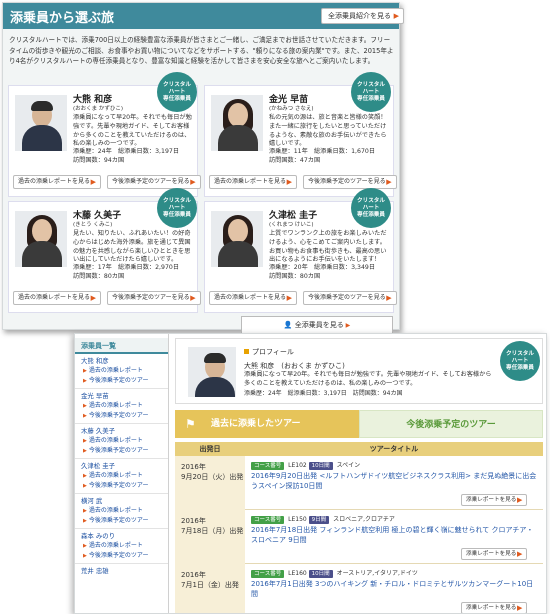  I want to click on departure-date-cell: 2016年 7月1日（金）出発, so click(210, 588).